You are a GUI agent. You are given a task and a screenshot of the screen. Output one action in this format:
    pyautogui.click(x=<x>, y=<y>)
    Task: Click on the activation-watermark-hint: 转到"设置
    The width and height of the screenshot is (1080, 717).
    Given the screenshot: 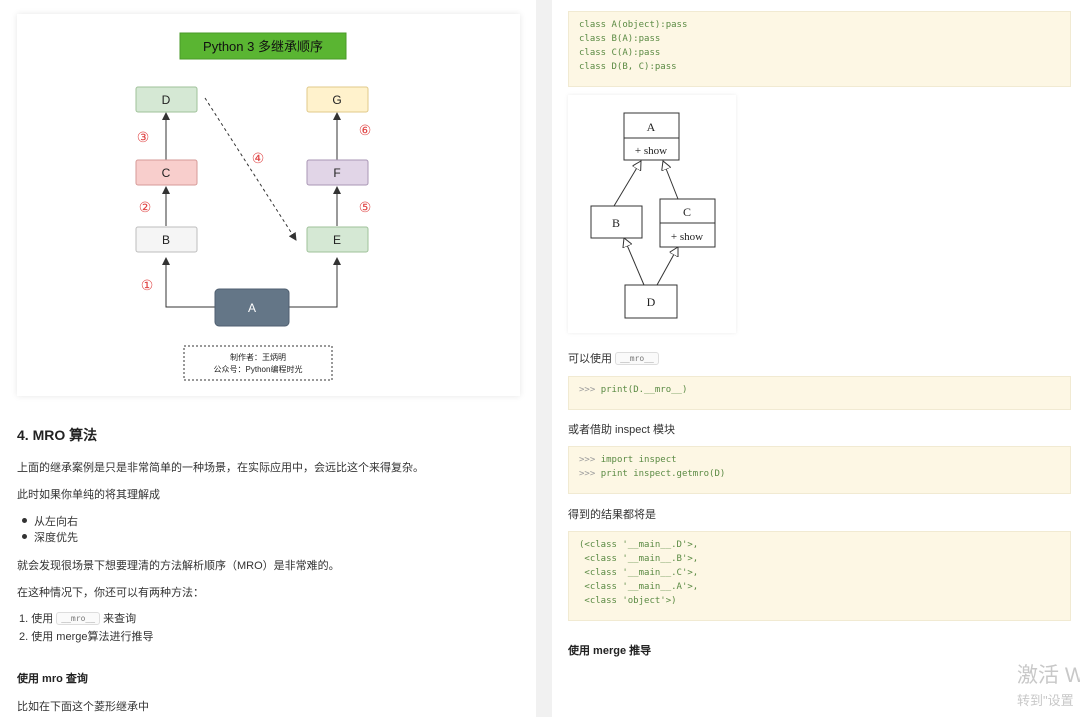 What is the action you would take?
    pyautogui.click(x=1045, y=700)
    